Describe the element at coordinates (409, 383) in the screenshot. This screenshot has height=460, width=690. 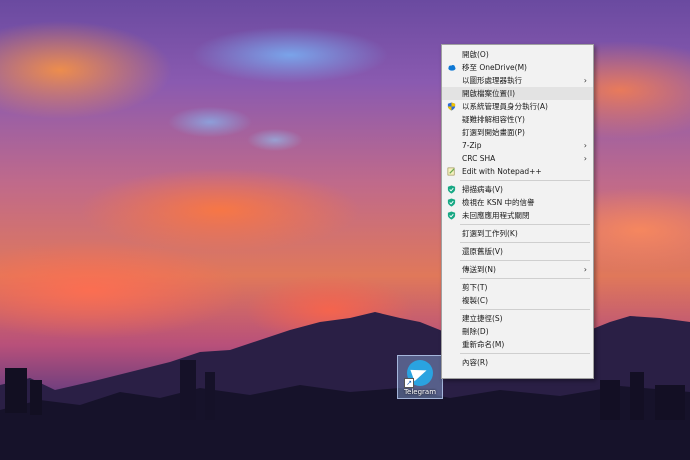
I see `shortcut-arrow-icon: ↗` at that location.